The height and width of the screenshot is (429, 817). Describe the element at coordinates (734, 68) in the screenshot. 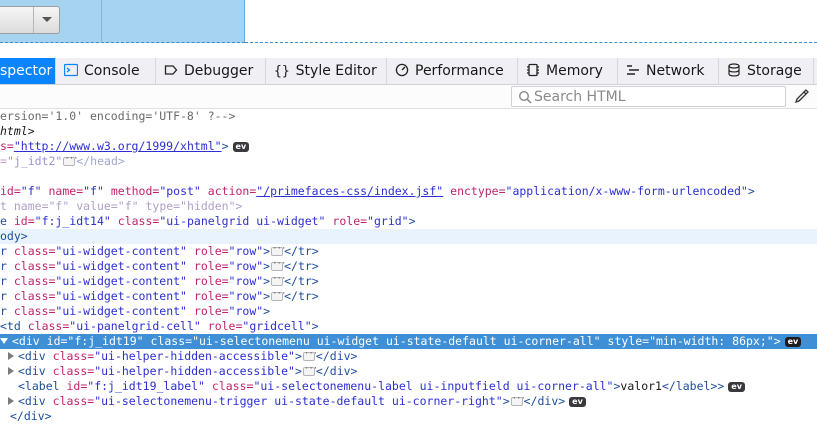

I see `storage-icon` at that location.